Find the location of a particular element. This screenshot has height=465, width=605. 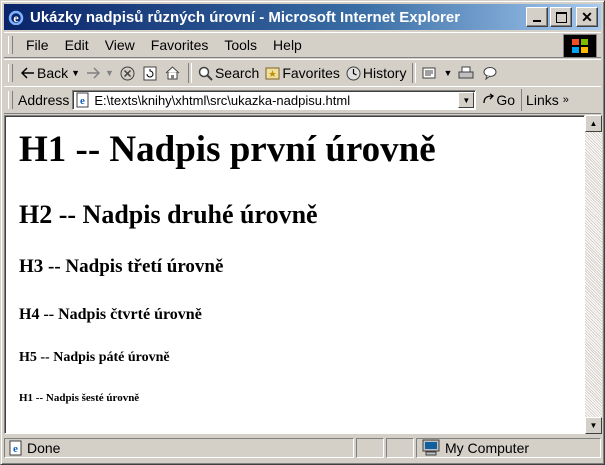

history-button: History is located at coordinates (376, 73).